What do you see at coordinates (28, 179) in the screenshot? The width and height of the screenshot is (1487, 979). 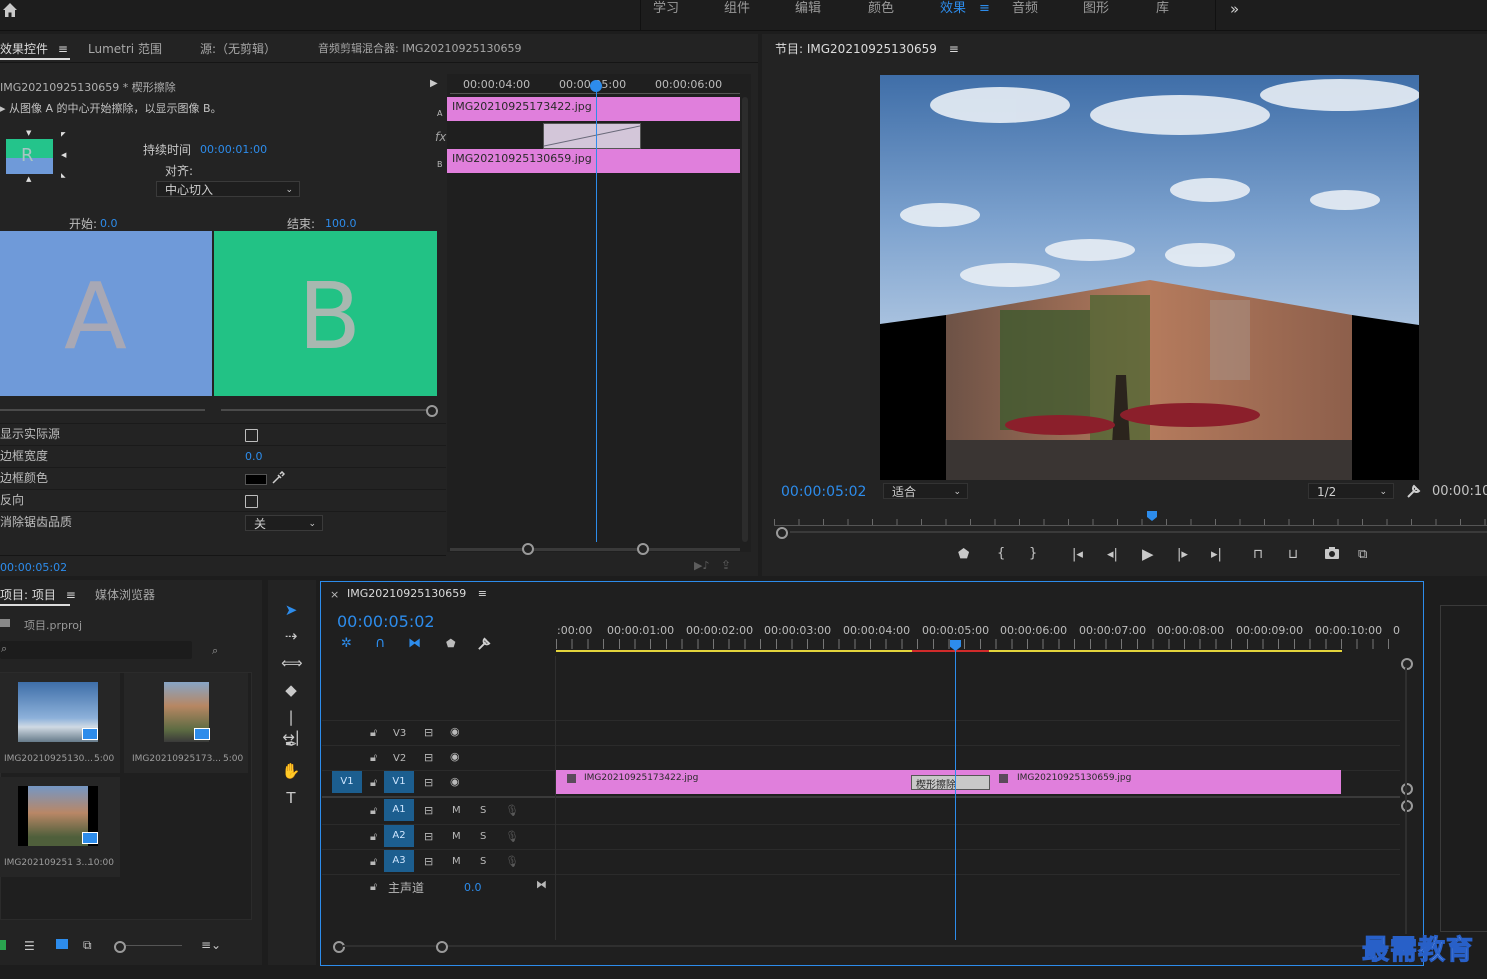 I see `edge-selector-bottom-icon: ▲` at bounding box center [28, 179].